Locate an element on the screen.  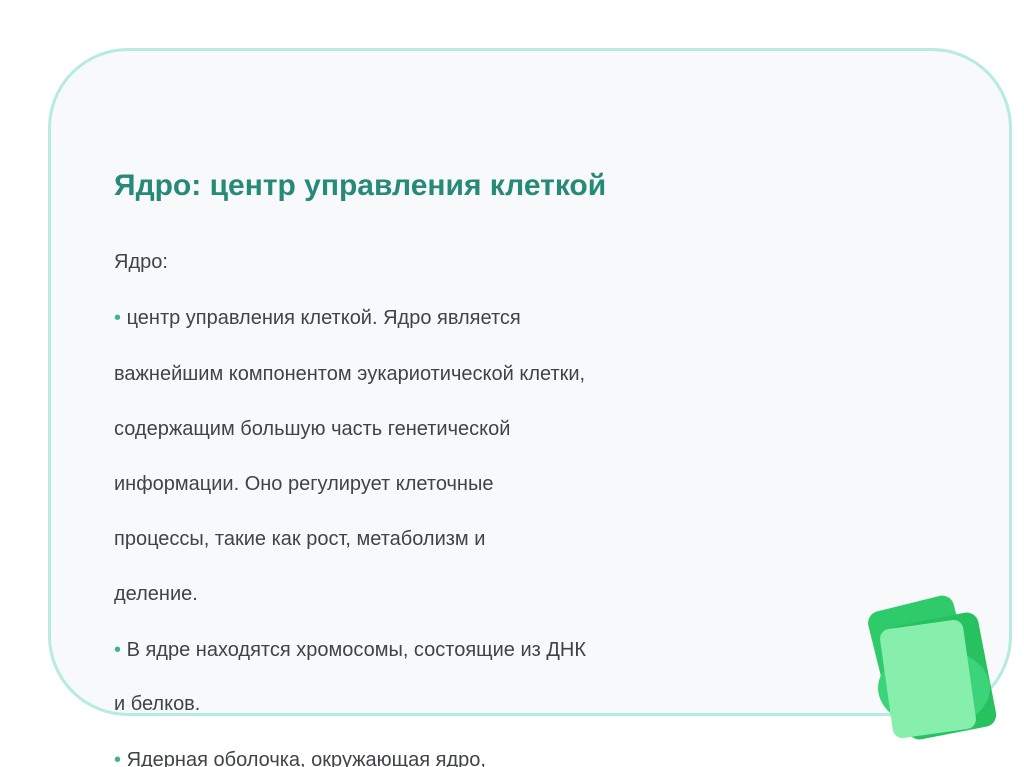
body-line-7: деление. is located at coordinates (156, 594).